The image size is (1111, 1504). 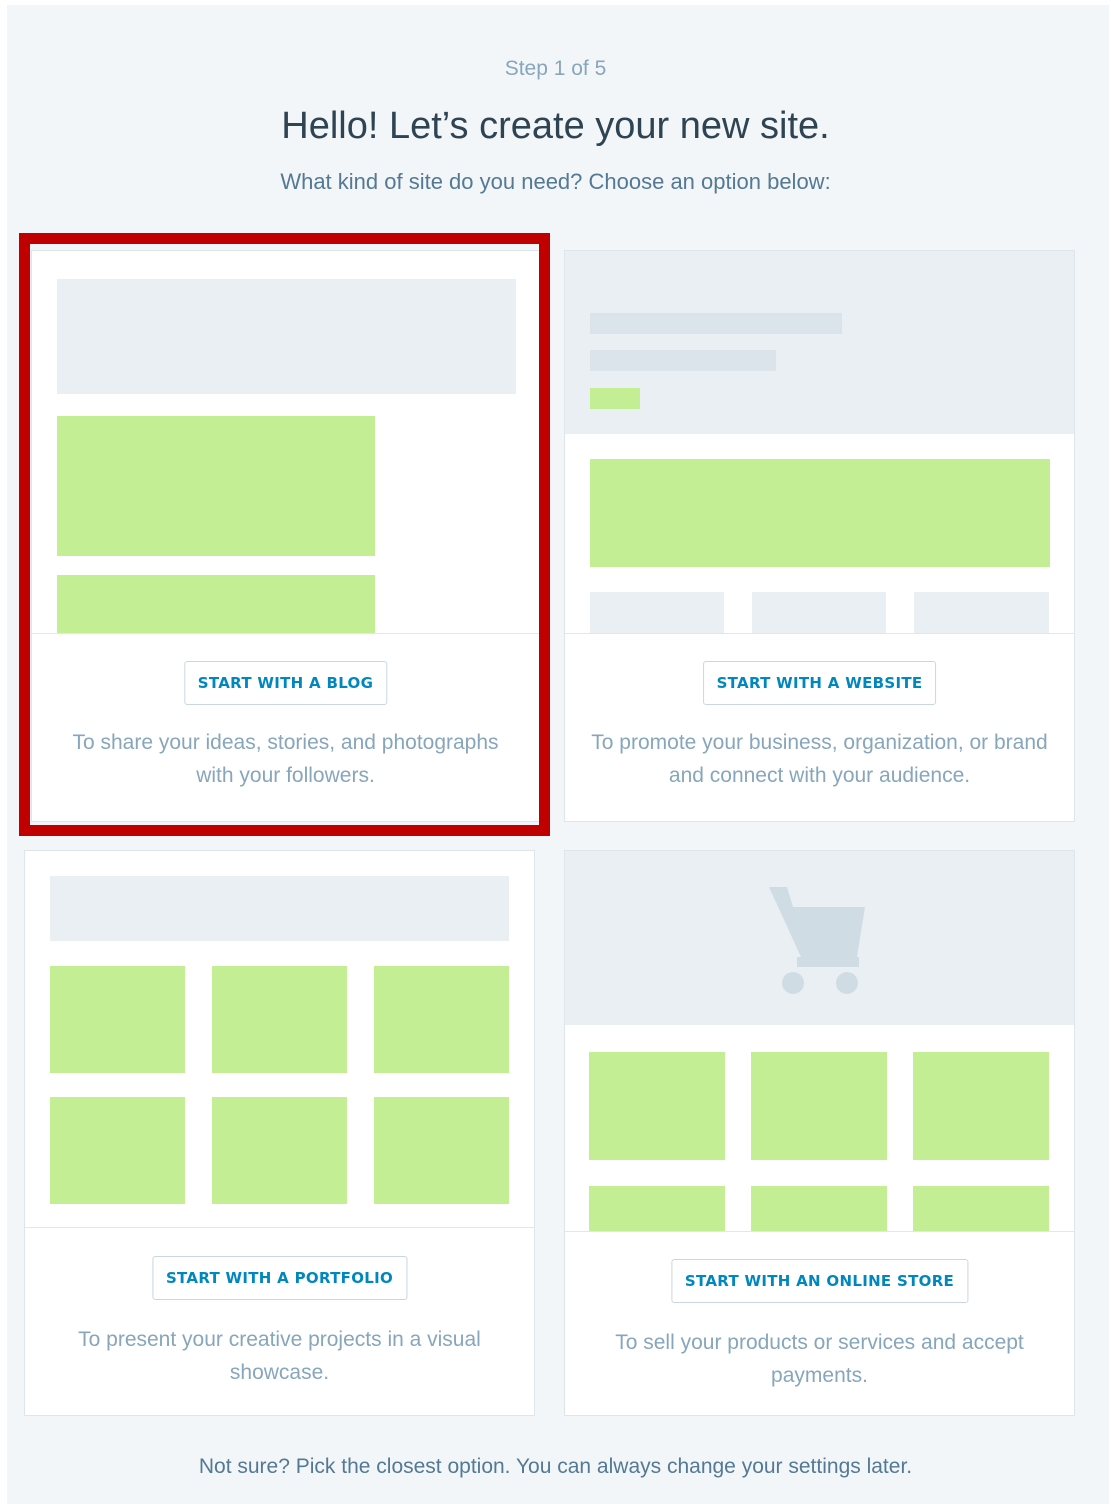 What do you see at coordinates (279, 1039) in the screenshot?
I see `portfolio-preview-illustration` at bounding box center [279, 1039].